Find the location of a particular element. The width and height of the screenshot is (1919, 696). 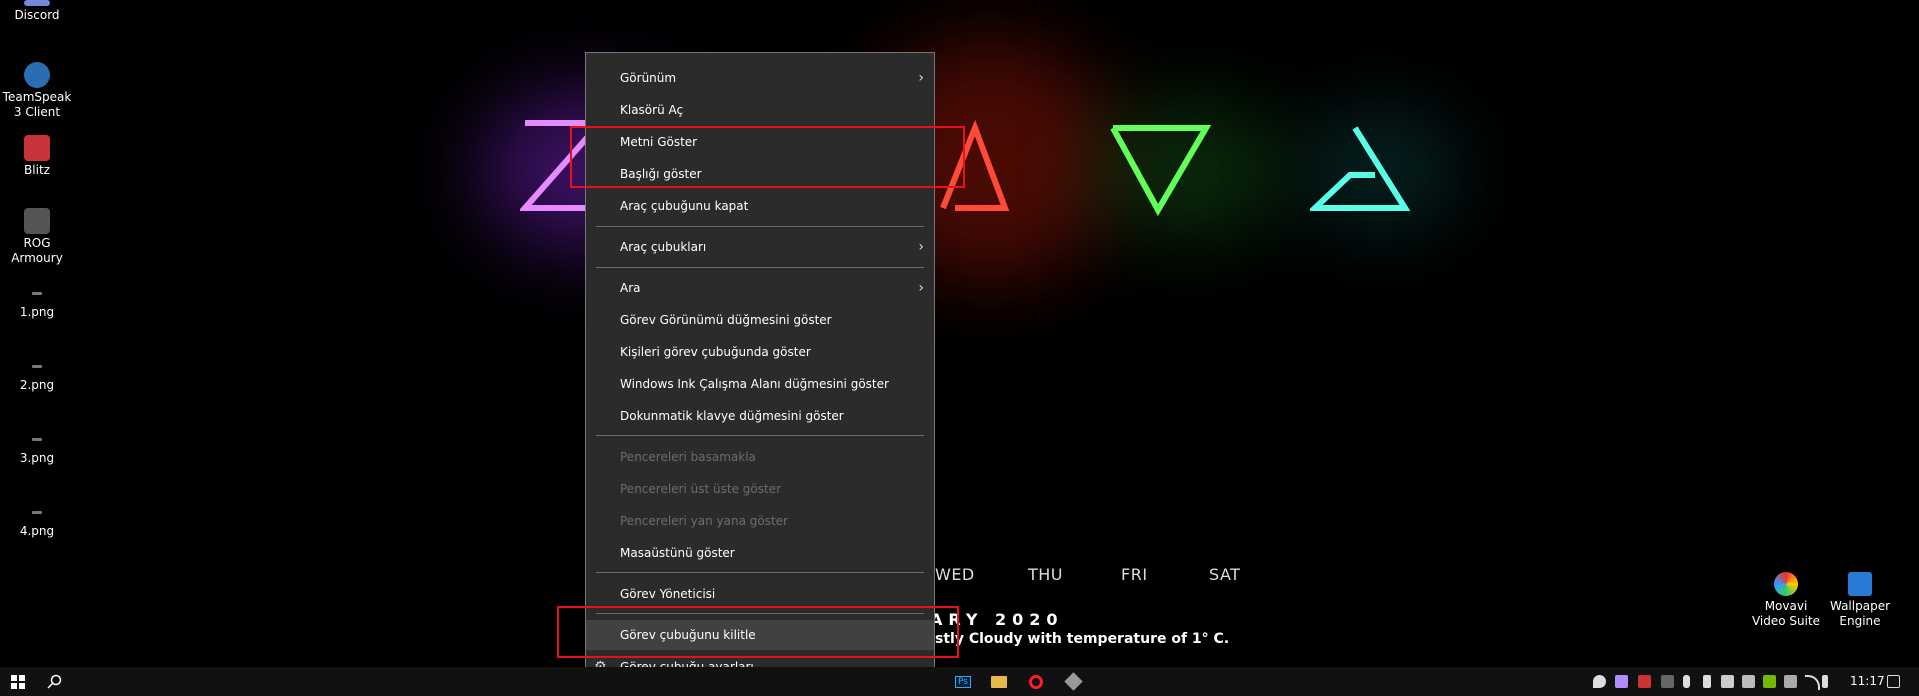

menu-item-arac-cubuklari: Araç çubukları › is located at coordinates (760, 247).